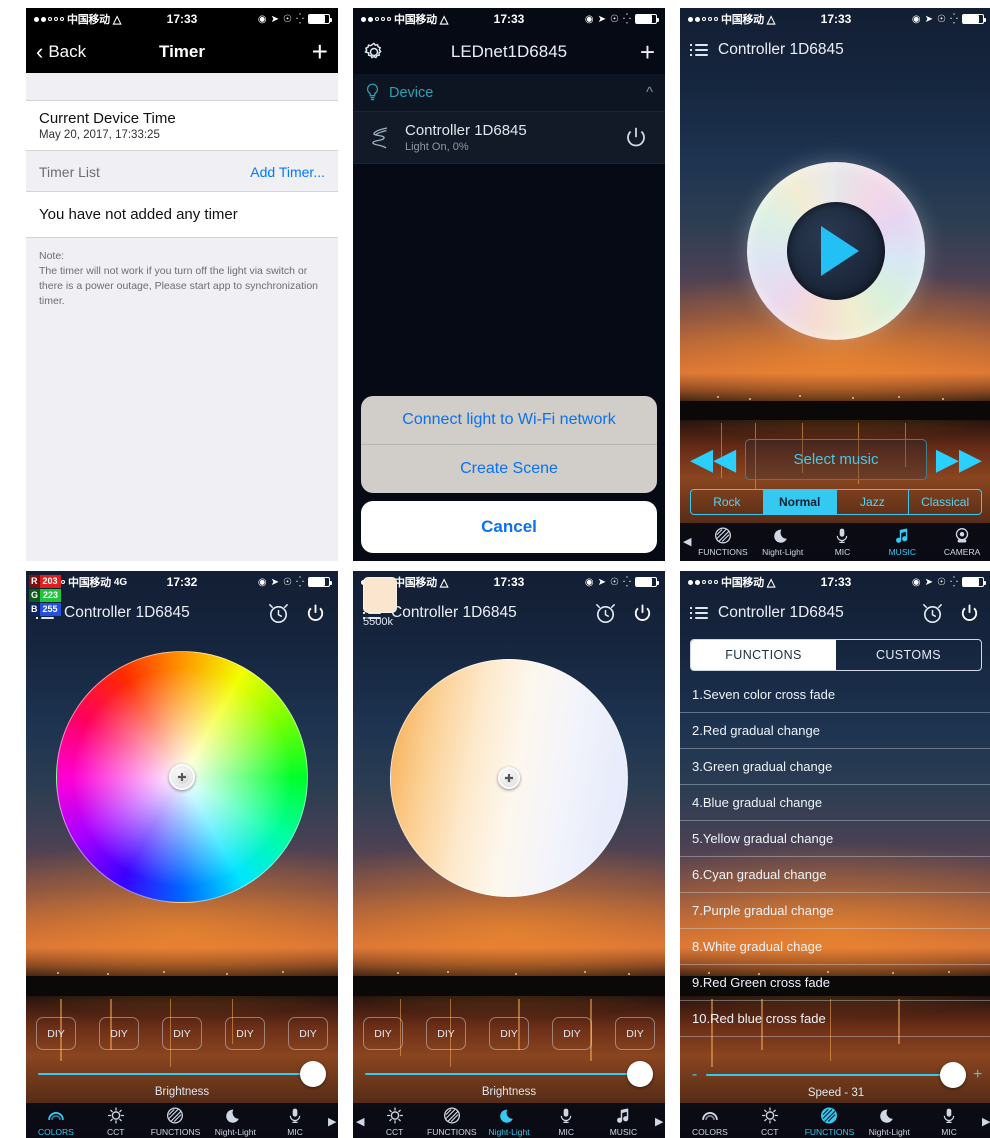 The height and width of the screenshot is (1138, 990). I want to click on chevron-up-icon: ^, so click(649, 92).